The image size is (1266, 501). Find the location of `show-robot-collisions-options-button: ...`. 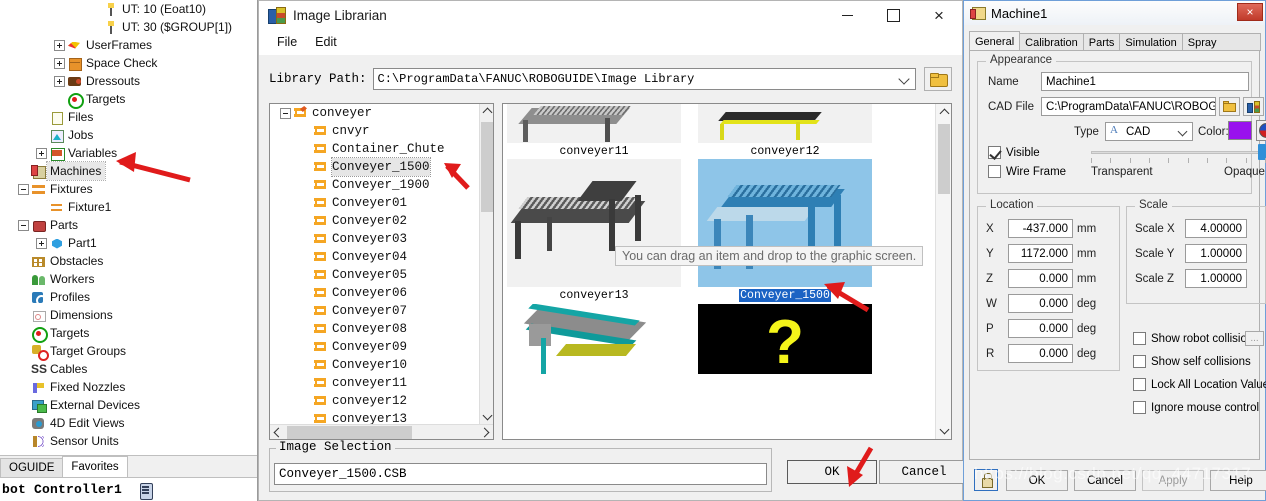

show-robot-collisions-options-button: ... is located at coordinates (1254, 338).